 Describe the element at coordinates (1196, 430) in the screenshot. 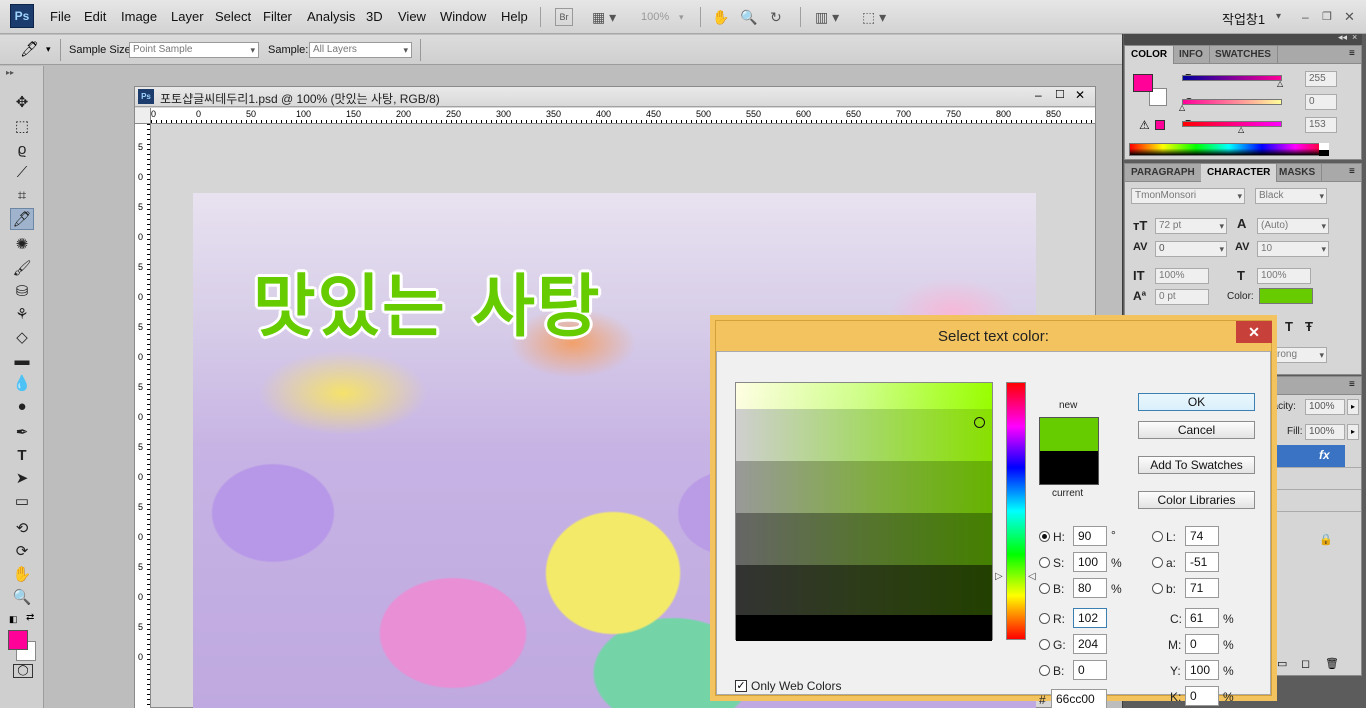

I see `cancel-button: Cancel` at that location.